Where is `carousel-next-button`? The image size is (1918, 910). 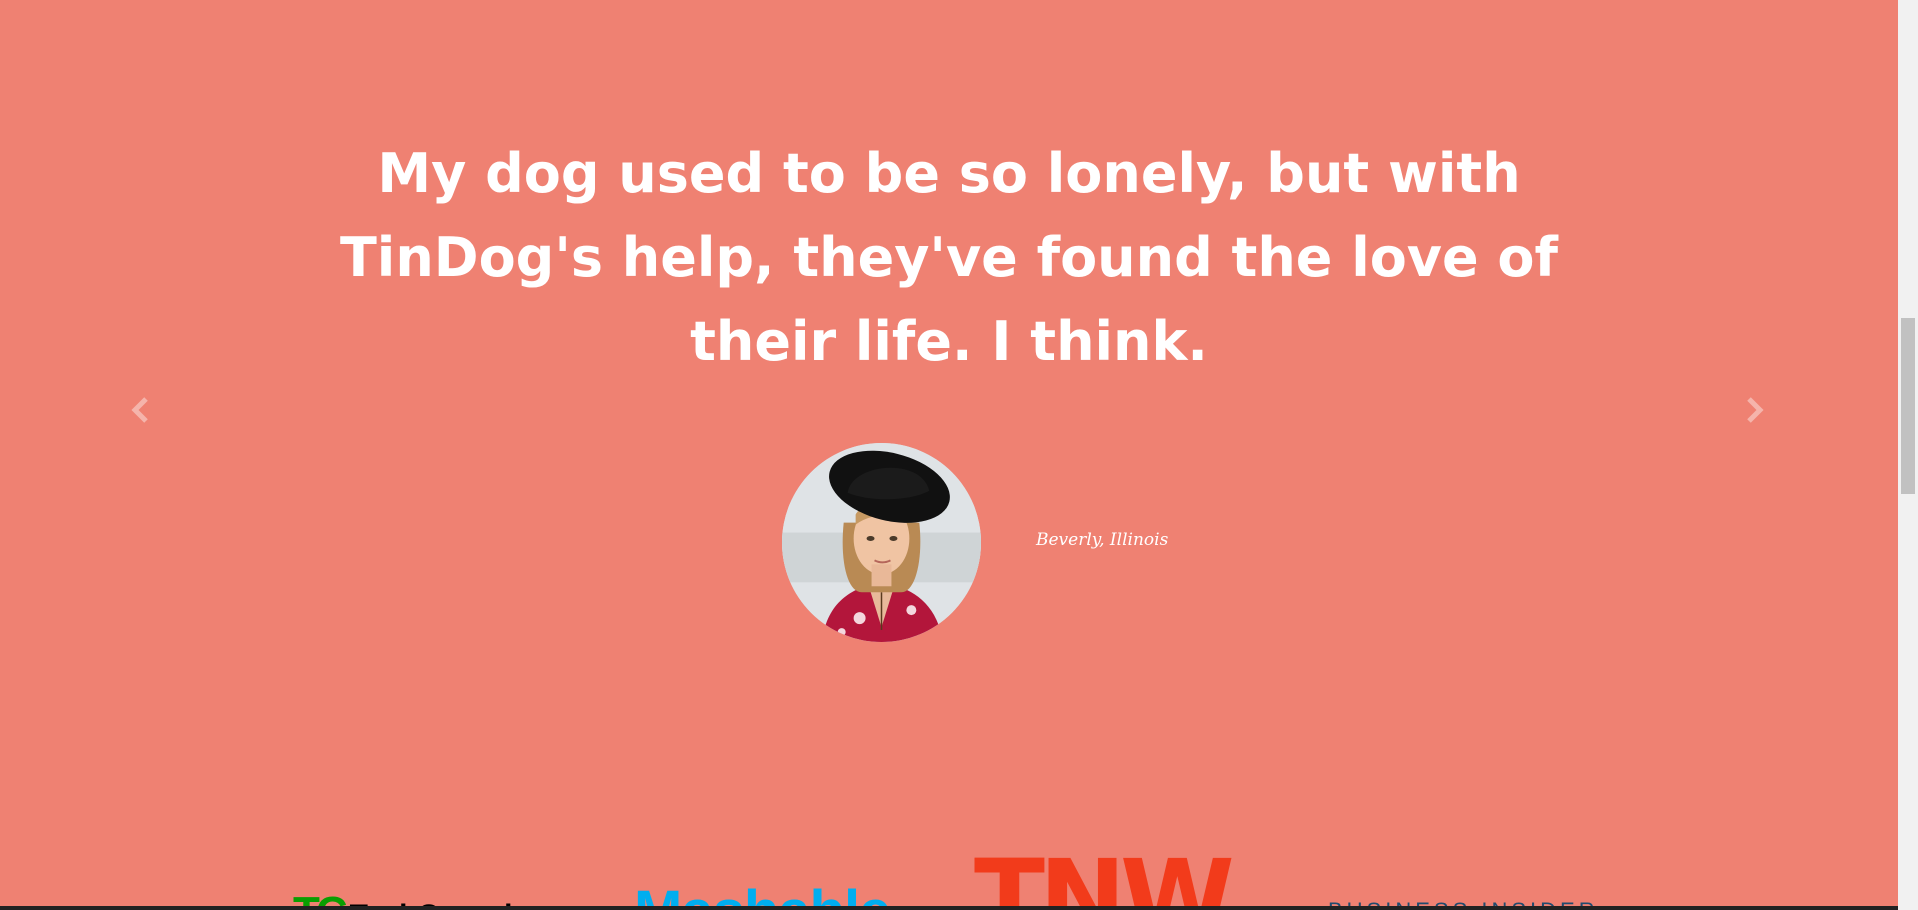
carousel-next-button is located at coordinates (1754, 410).